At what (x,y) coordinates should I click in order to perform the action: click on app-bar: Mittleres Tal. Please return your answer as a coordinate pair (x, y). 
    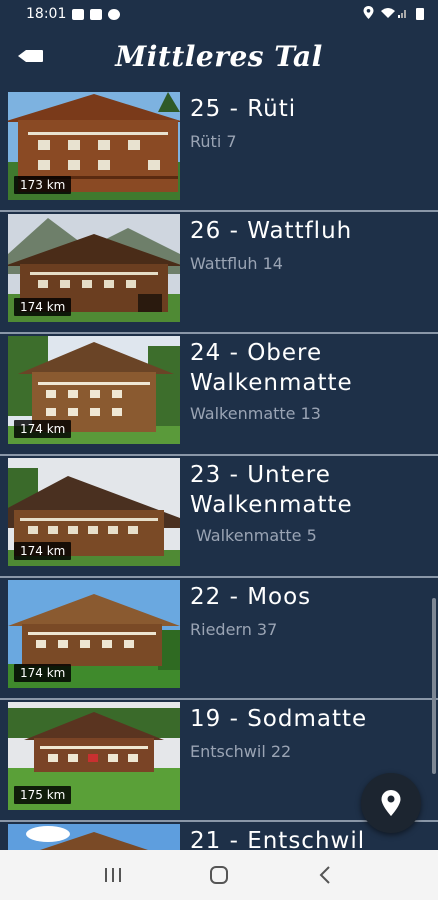
    Looking at the image, I should click on (219, 56).